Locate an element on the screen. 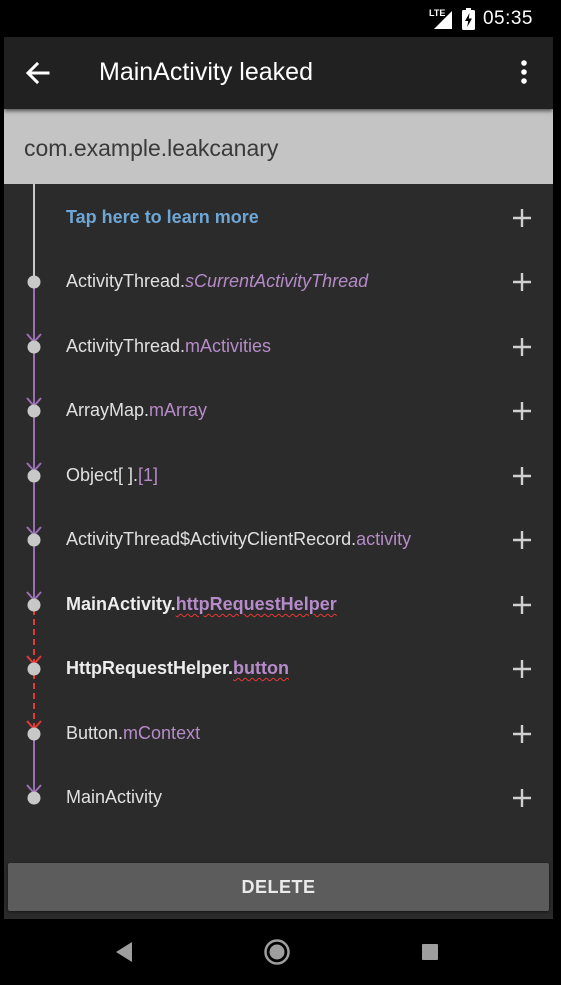 This screenshot has height=985, width=561. trace-field: button is located at coordinates (261, 668).